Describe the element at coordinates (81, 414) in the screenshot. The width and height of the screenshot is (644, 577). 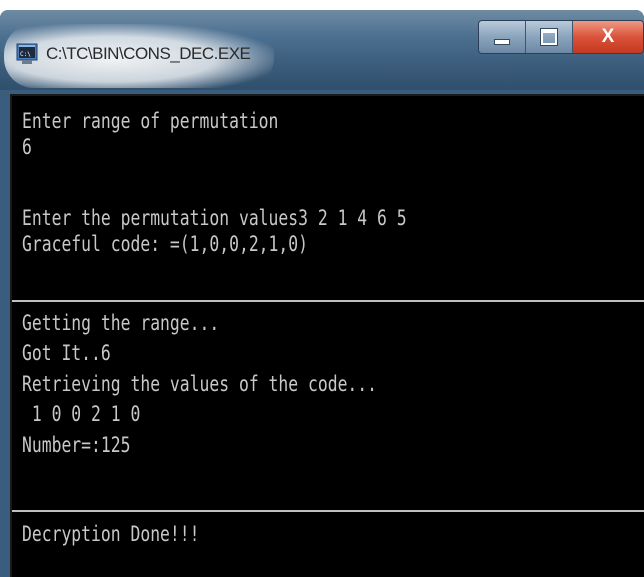
I see `console-line: 1 0 0 2 1 0` at that location.